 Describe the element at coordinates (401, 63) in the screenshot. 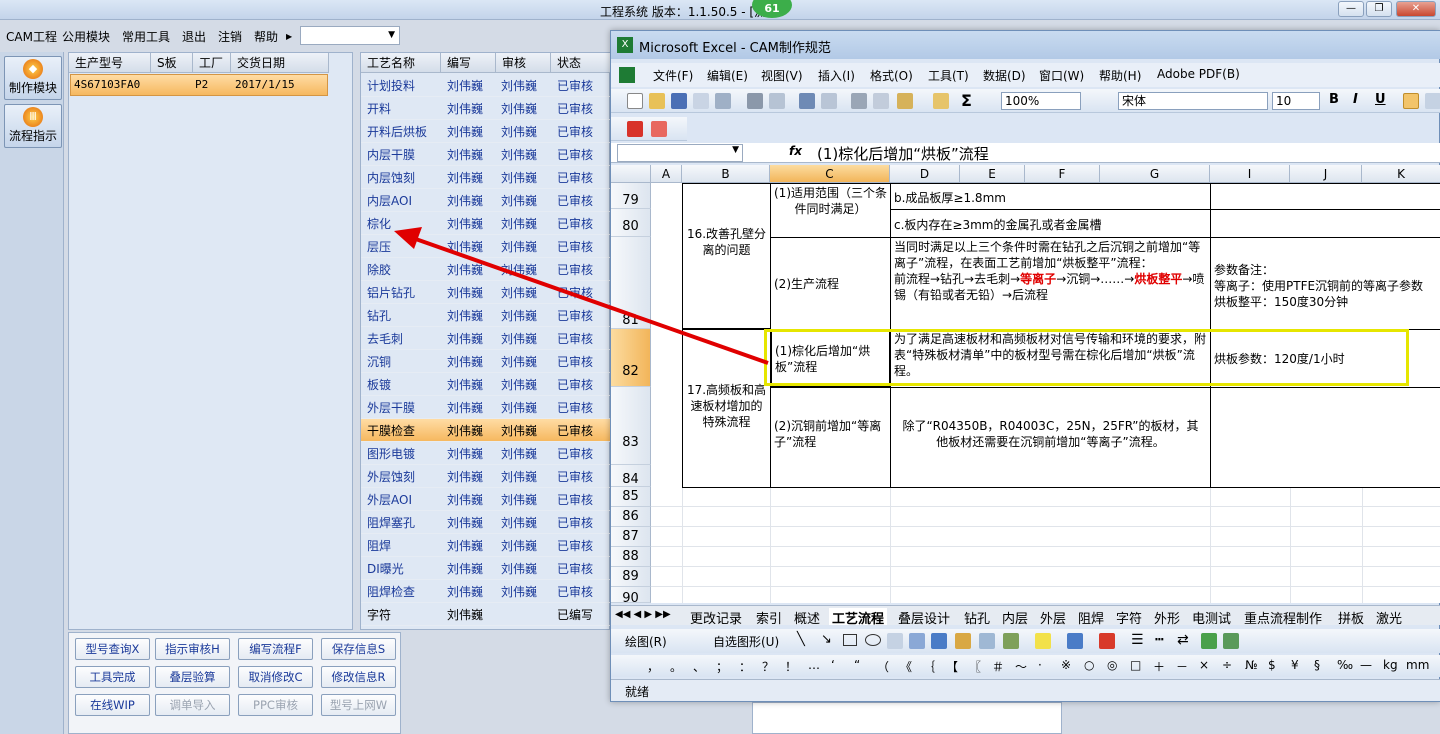

I see `col-header: 工艺名称` at that location.